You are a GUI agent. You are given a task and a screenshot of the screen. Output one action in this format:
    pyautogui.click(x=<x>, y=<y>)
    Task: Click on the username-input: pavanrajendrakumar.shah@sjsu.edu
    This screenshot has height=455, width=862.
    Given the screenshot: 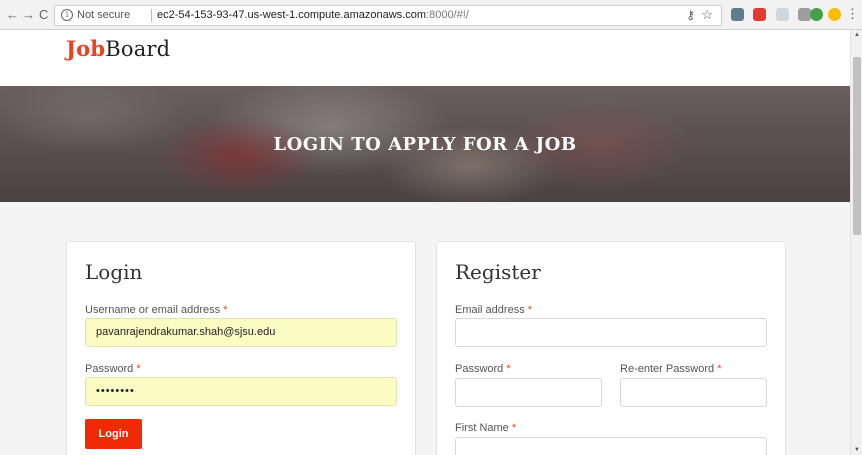 What is the action you would take?
    pyautogui.click(x=241, y=332)
    